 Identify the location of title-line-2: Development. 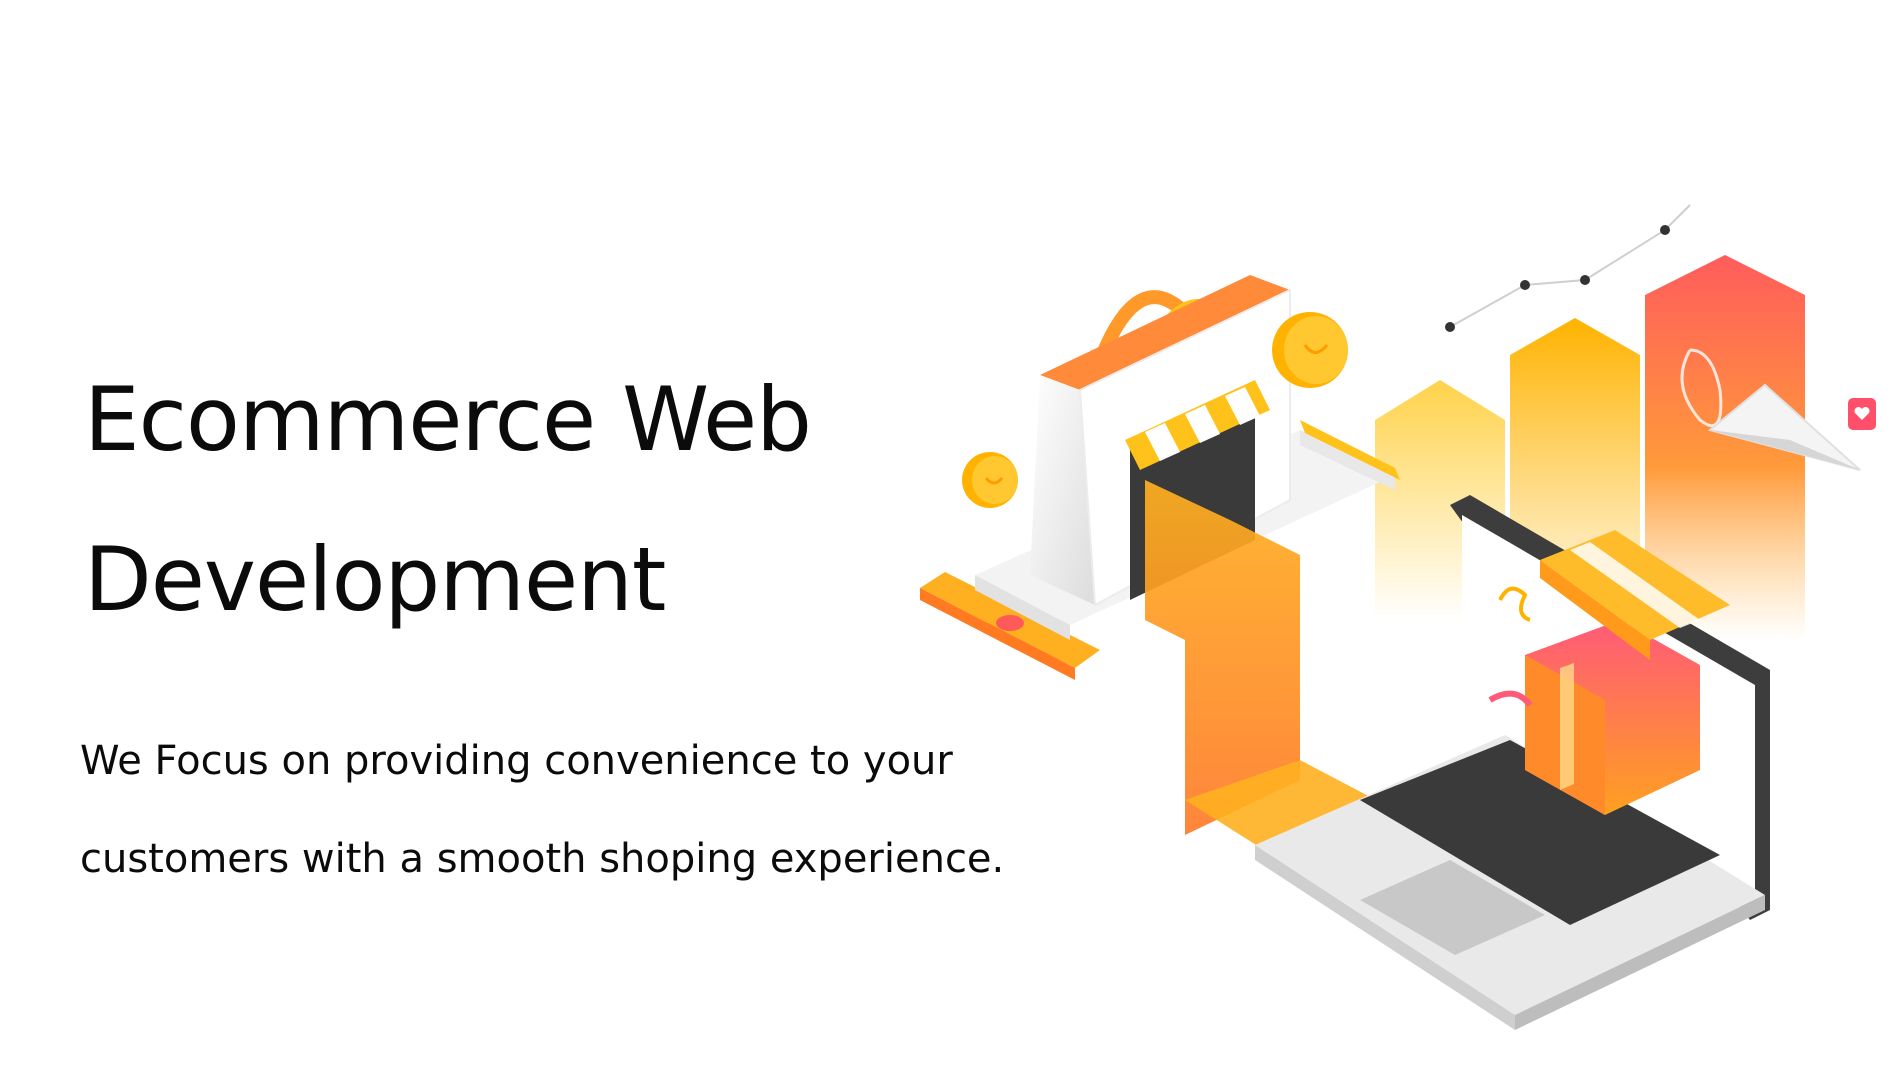
(375, 579).